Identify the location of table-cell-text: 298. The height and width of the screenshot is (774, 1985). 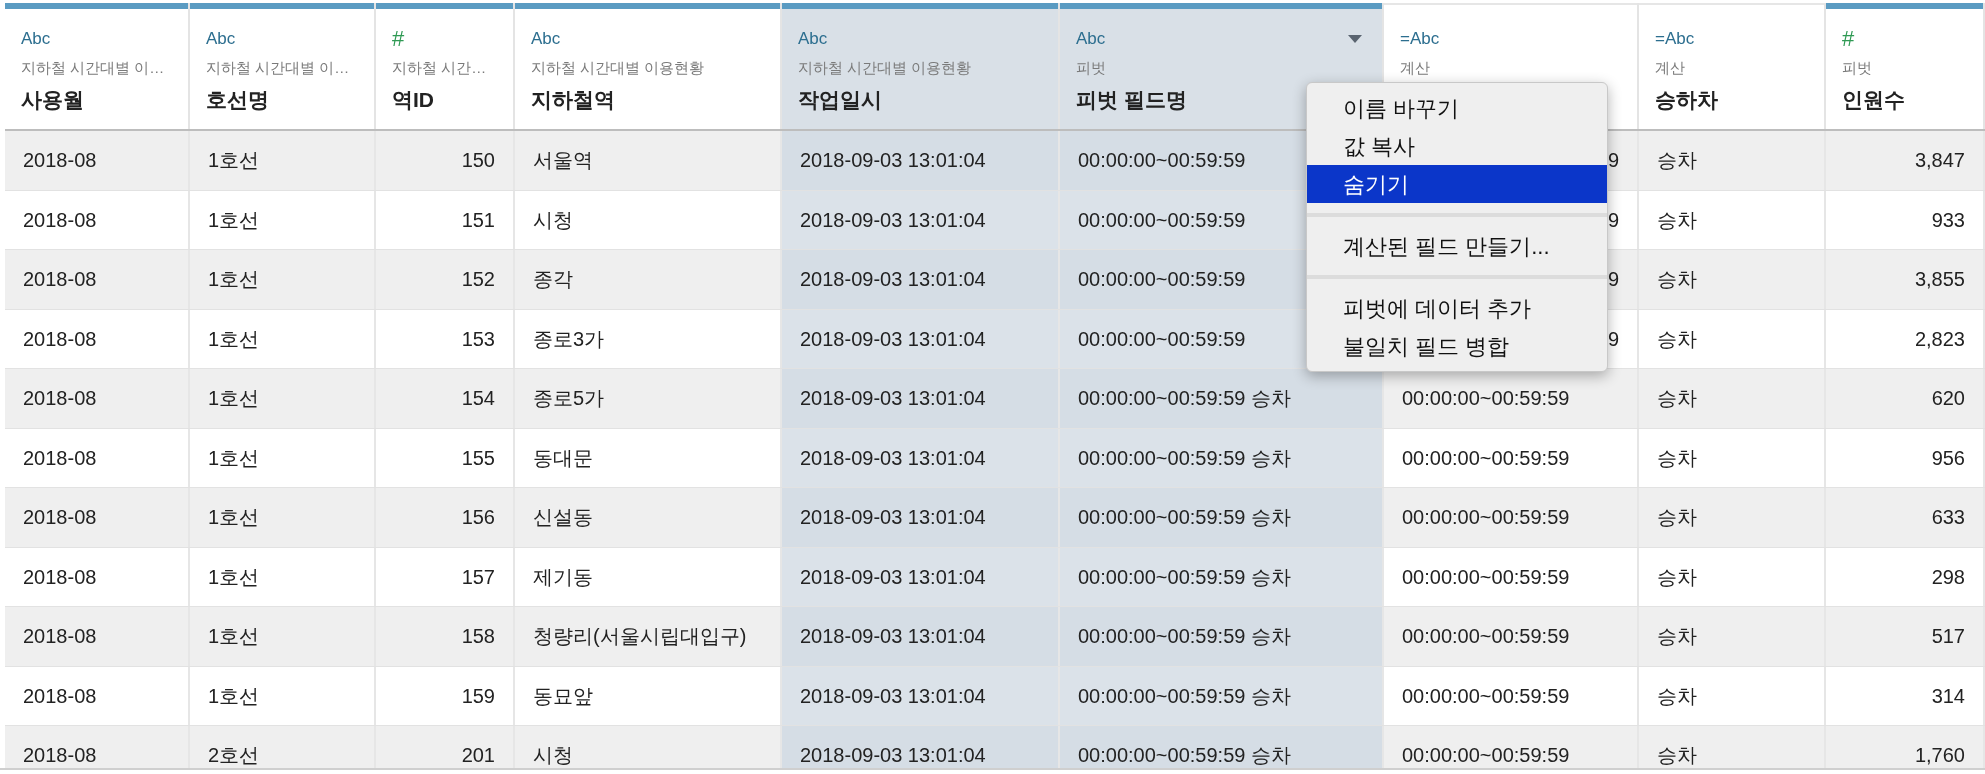
(1948, 577).